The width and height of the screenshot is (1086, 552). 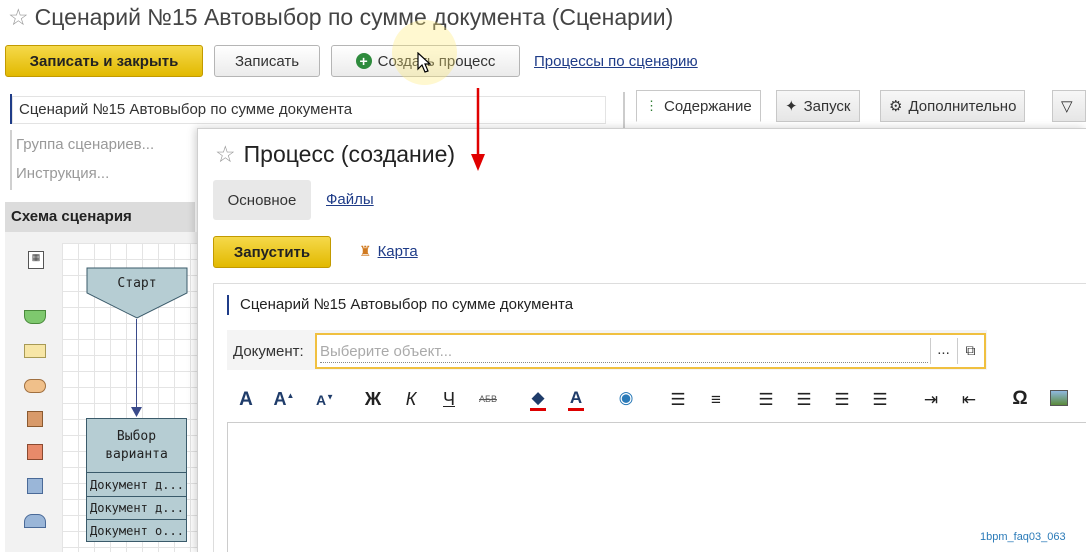 What do you see at coordinates (651, 105) in the screenshot?
I see `schema-icon: ⋮` at bounding box center [651, 105].